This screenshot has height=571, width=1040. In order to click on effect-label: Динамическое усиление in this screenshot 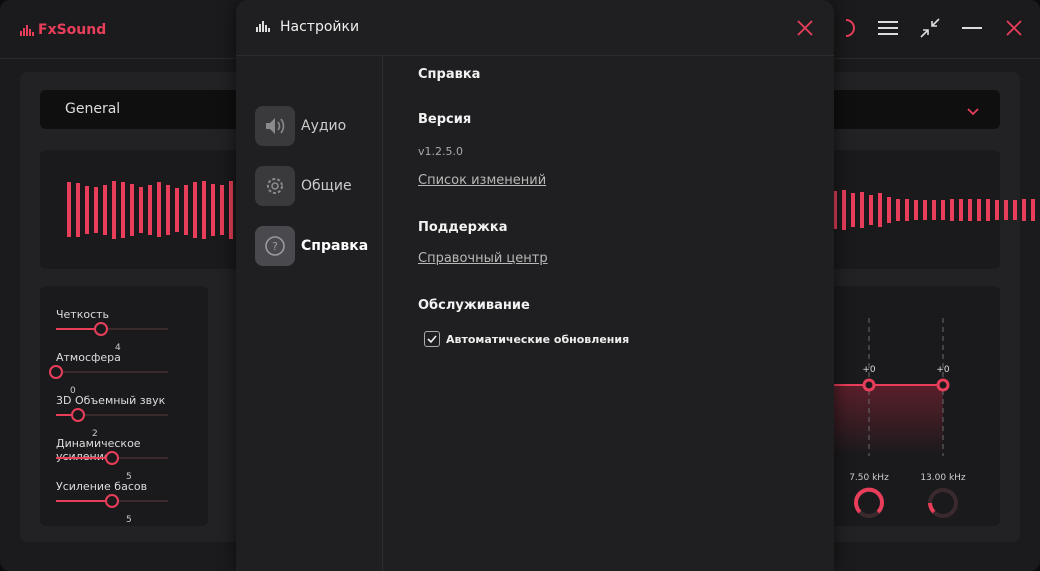, I will do `click(98, 450)`.